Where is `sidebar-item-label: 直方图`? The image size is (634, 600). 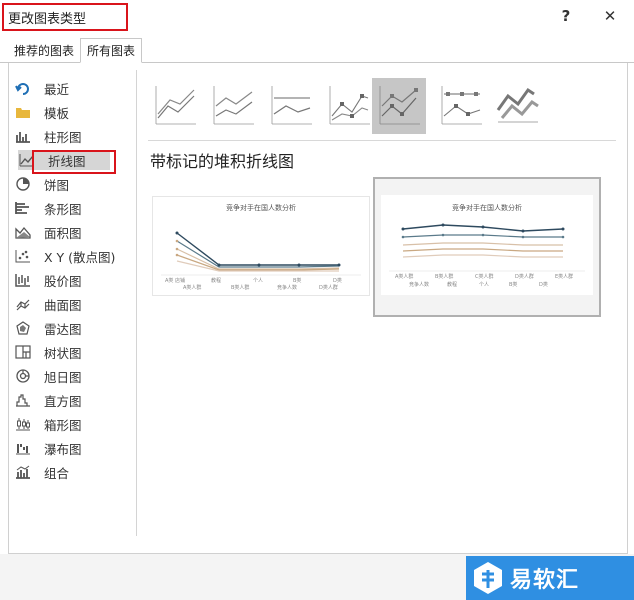 sidebar-item-label: 直方图 is located at coordinates (63, 401).